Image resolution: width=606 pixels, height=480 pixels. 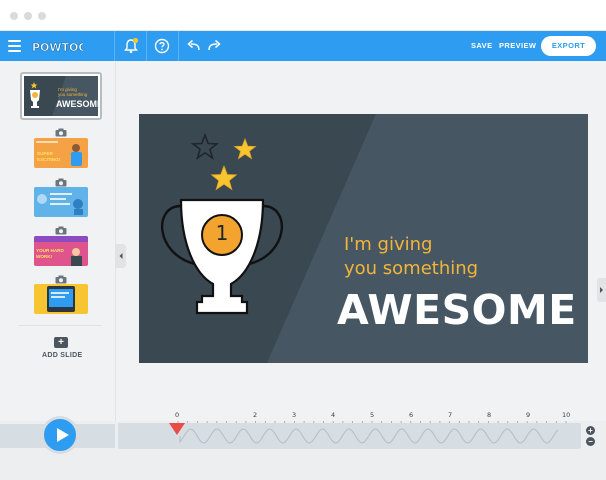 I want to click on tick-label: 8, so click(x=489, y=415).